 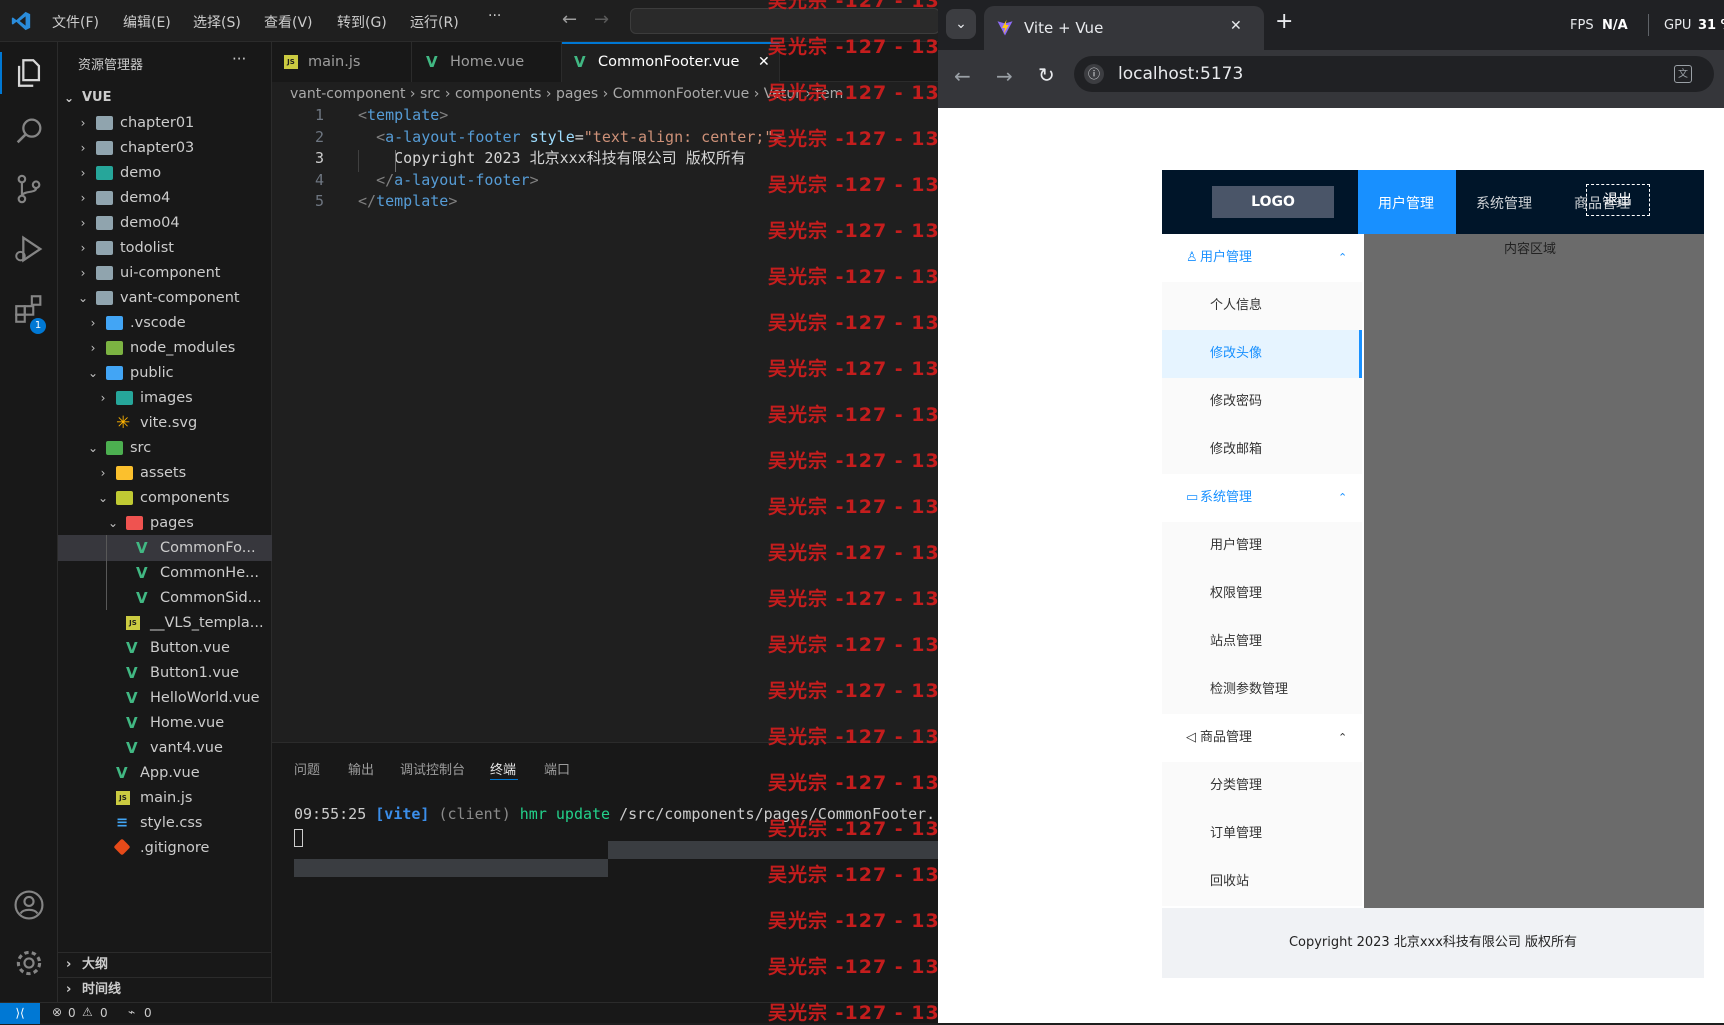 I want to click on tree-item: ⌄ pages, so click(x=165, y=523).